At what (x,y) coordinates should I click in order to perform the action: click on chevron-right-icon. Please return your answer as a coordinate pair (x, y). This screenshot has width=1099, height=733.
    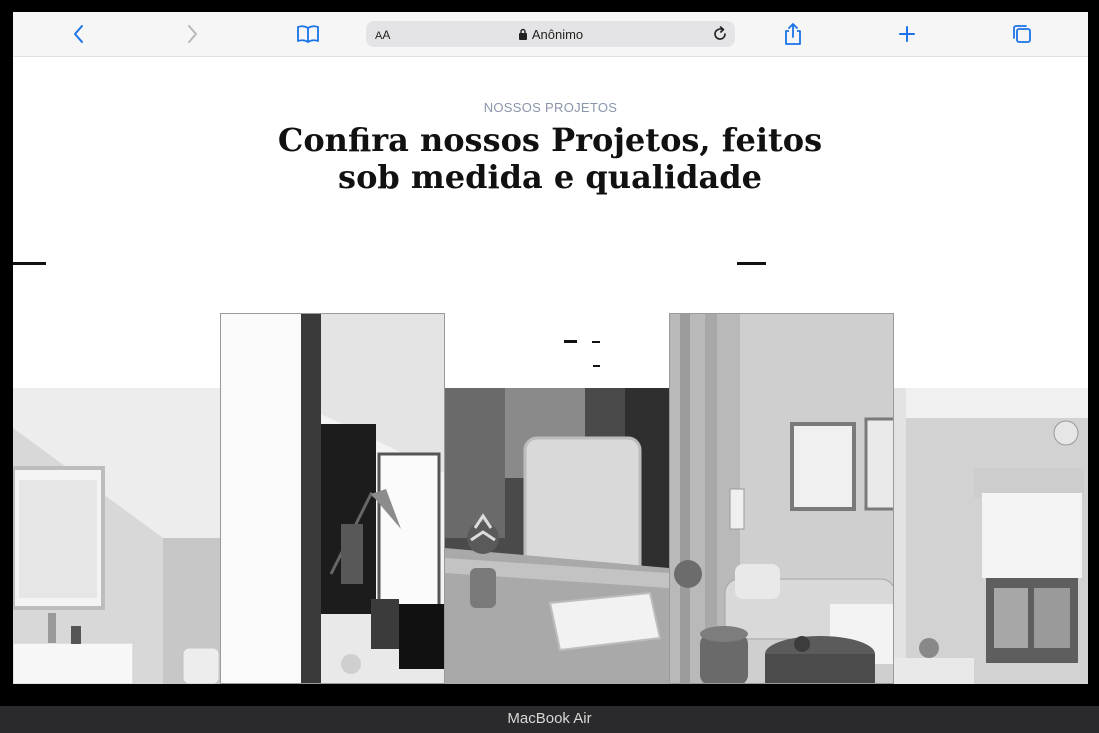
    Looking at the image, I should click on (192, 34).